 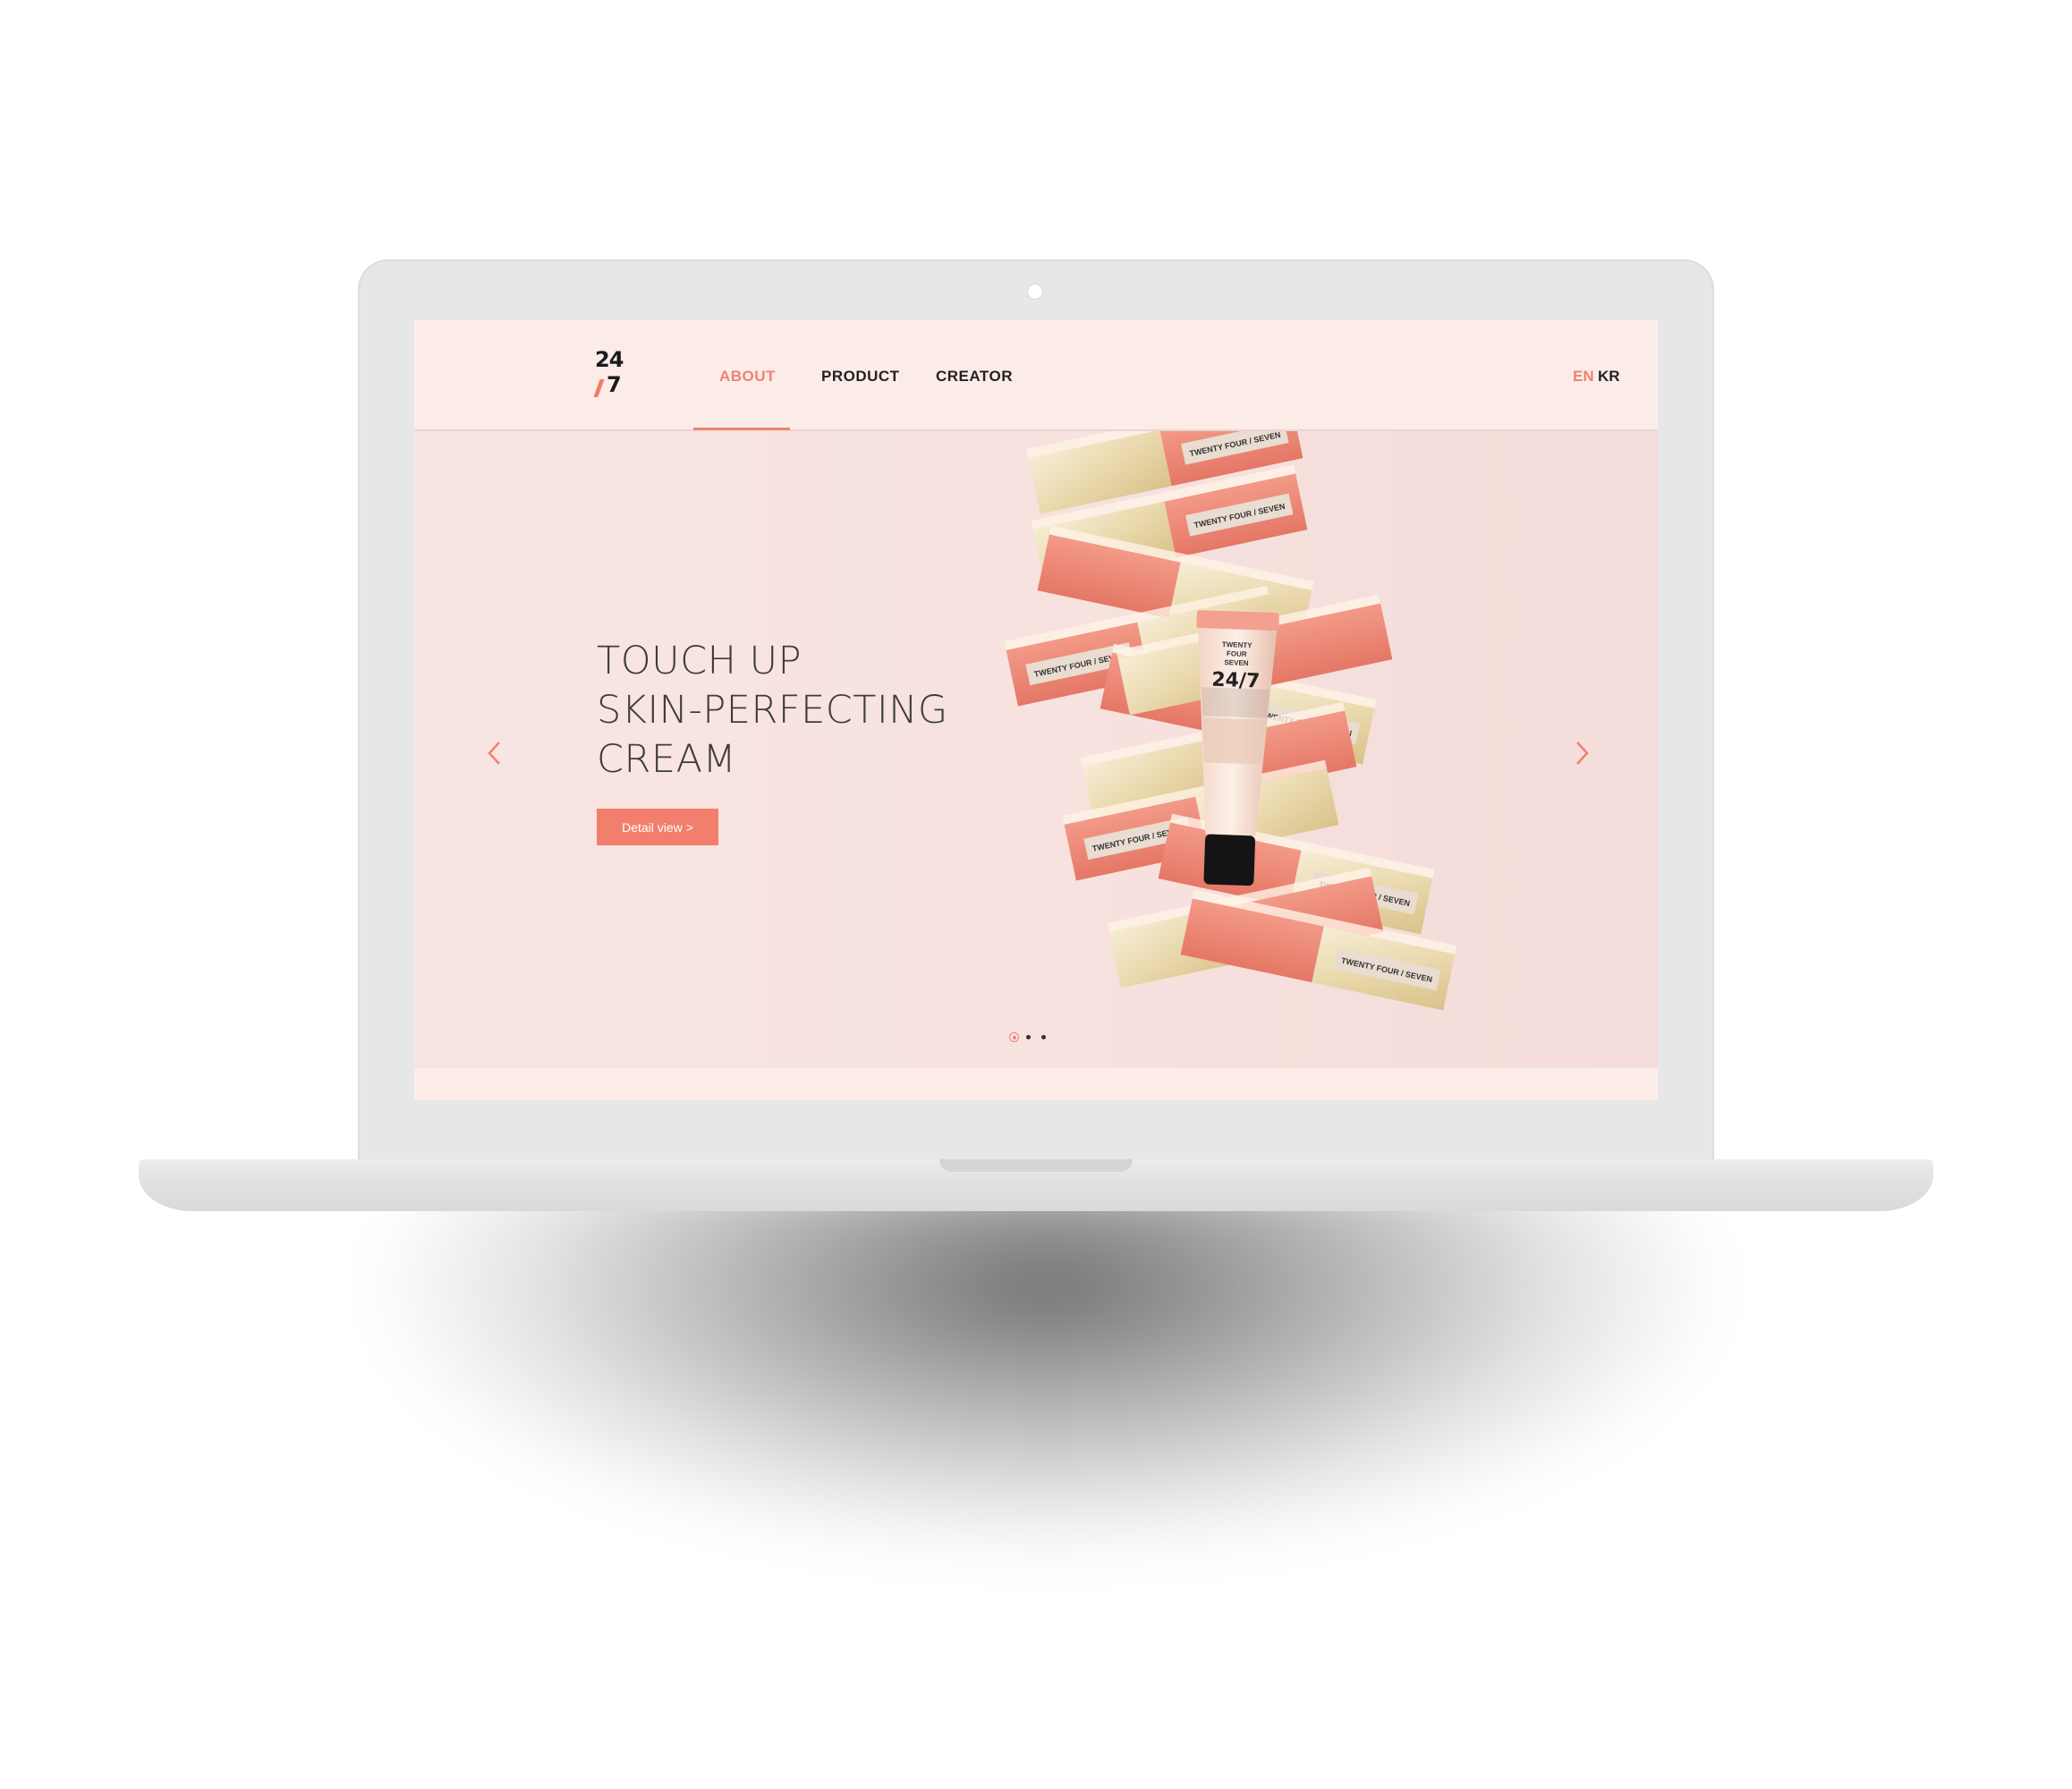 I want to click on logo-line-2: 7, so click(x=614, y=384).